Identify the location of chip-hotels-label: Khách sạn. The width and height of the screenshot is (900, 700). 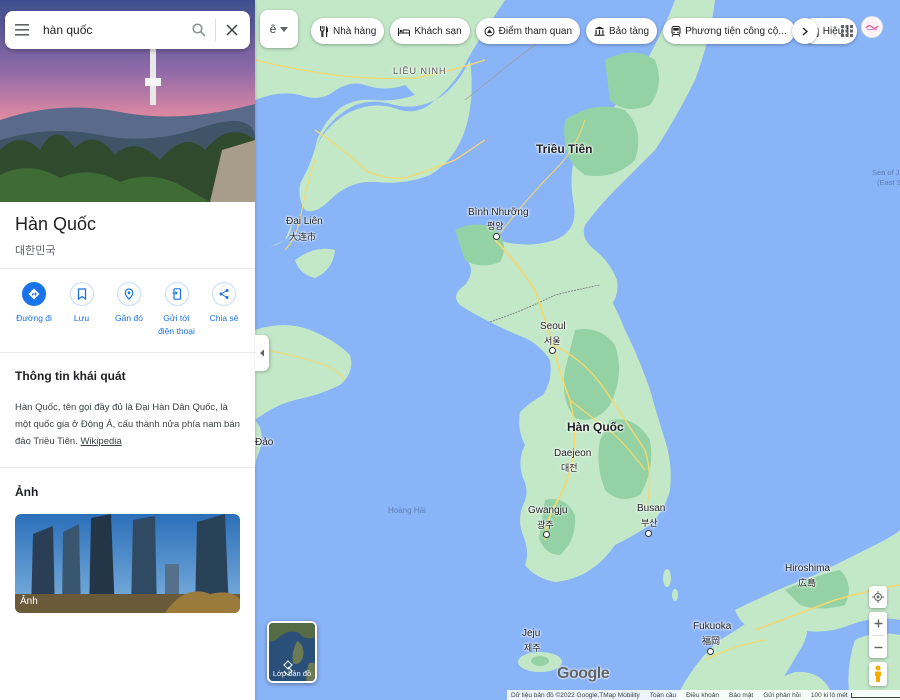
(438, 31).